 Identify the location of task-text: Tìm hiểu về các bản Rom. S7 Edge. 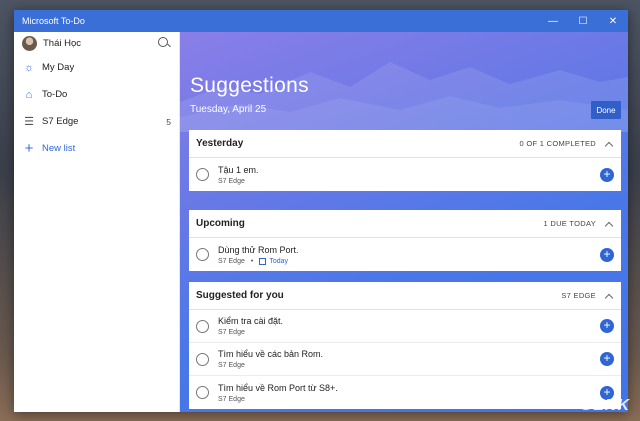
(409, 359).